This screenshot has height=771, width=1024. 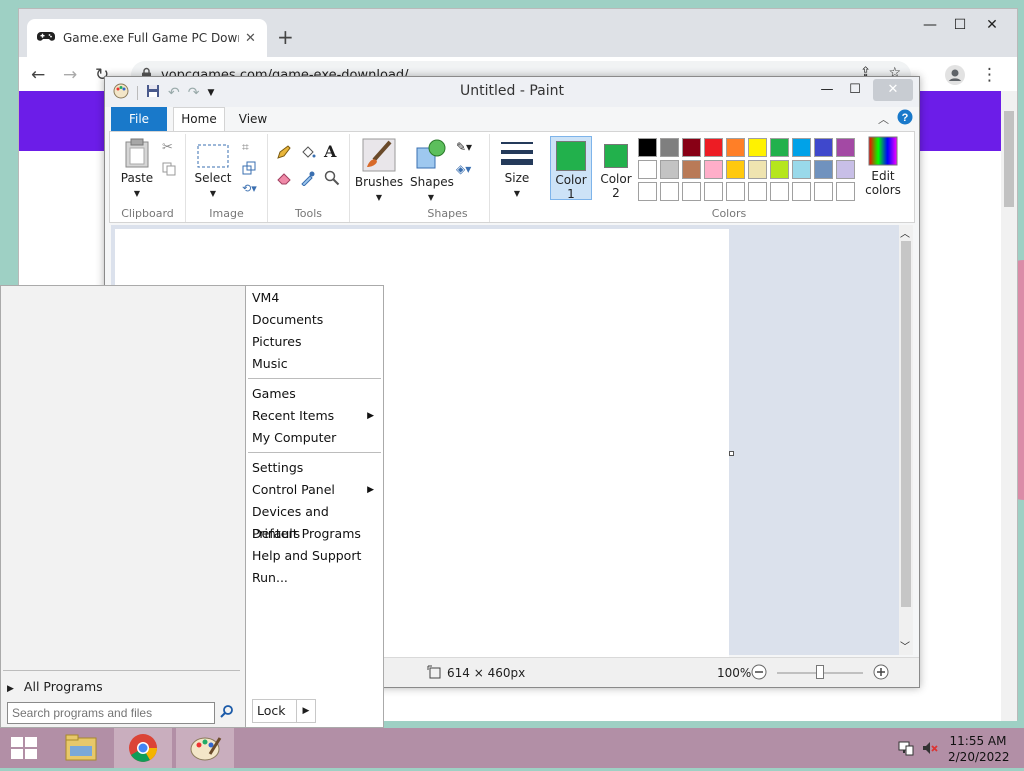 I want to click on start-menu-item-default-programs: Default Programs, so click(x=316, y=534).